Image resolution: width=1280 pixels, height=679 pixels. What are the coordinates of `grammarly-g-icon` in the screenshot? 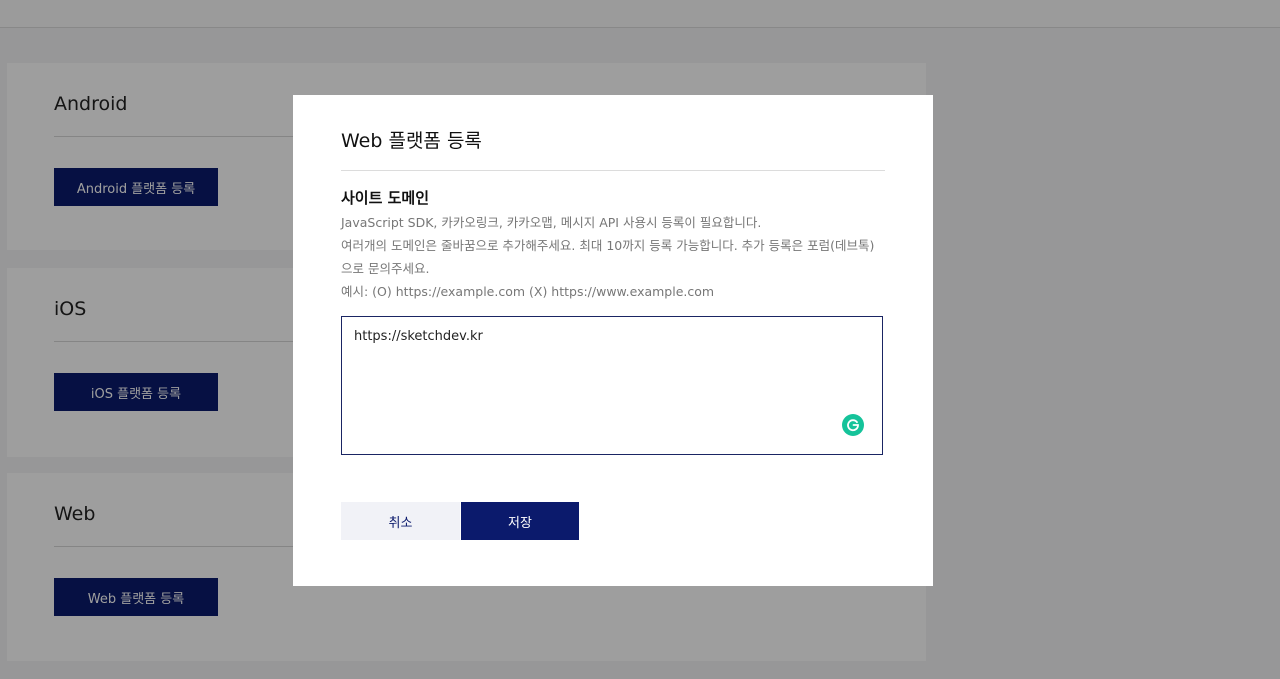 It's located at (853, 425).